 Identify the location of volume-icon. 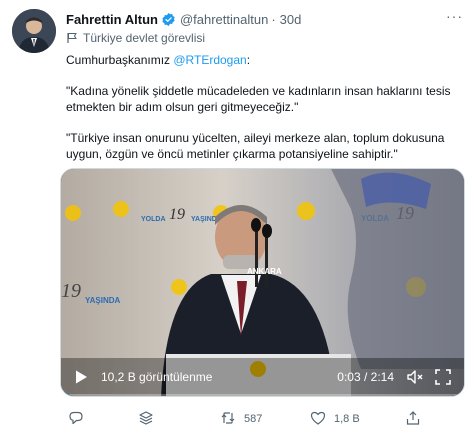
(415, 377).